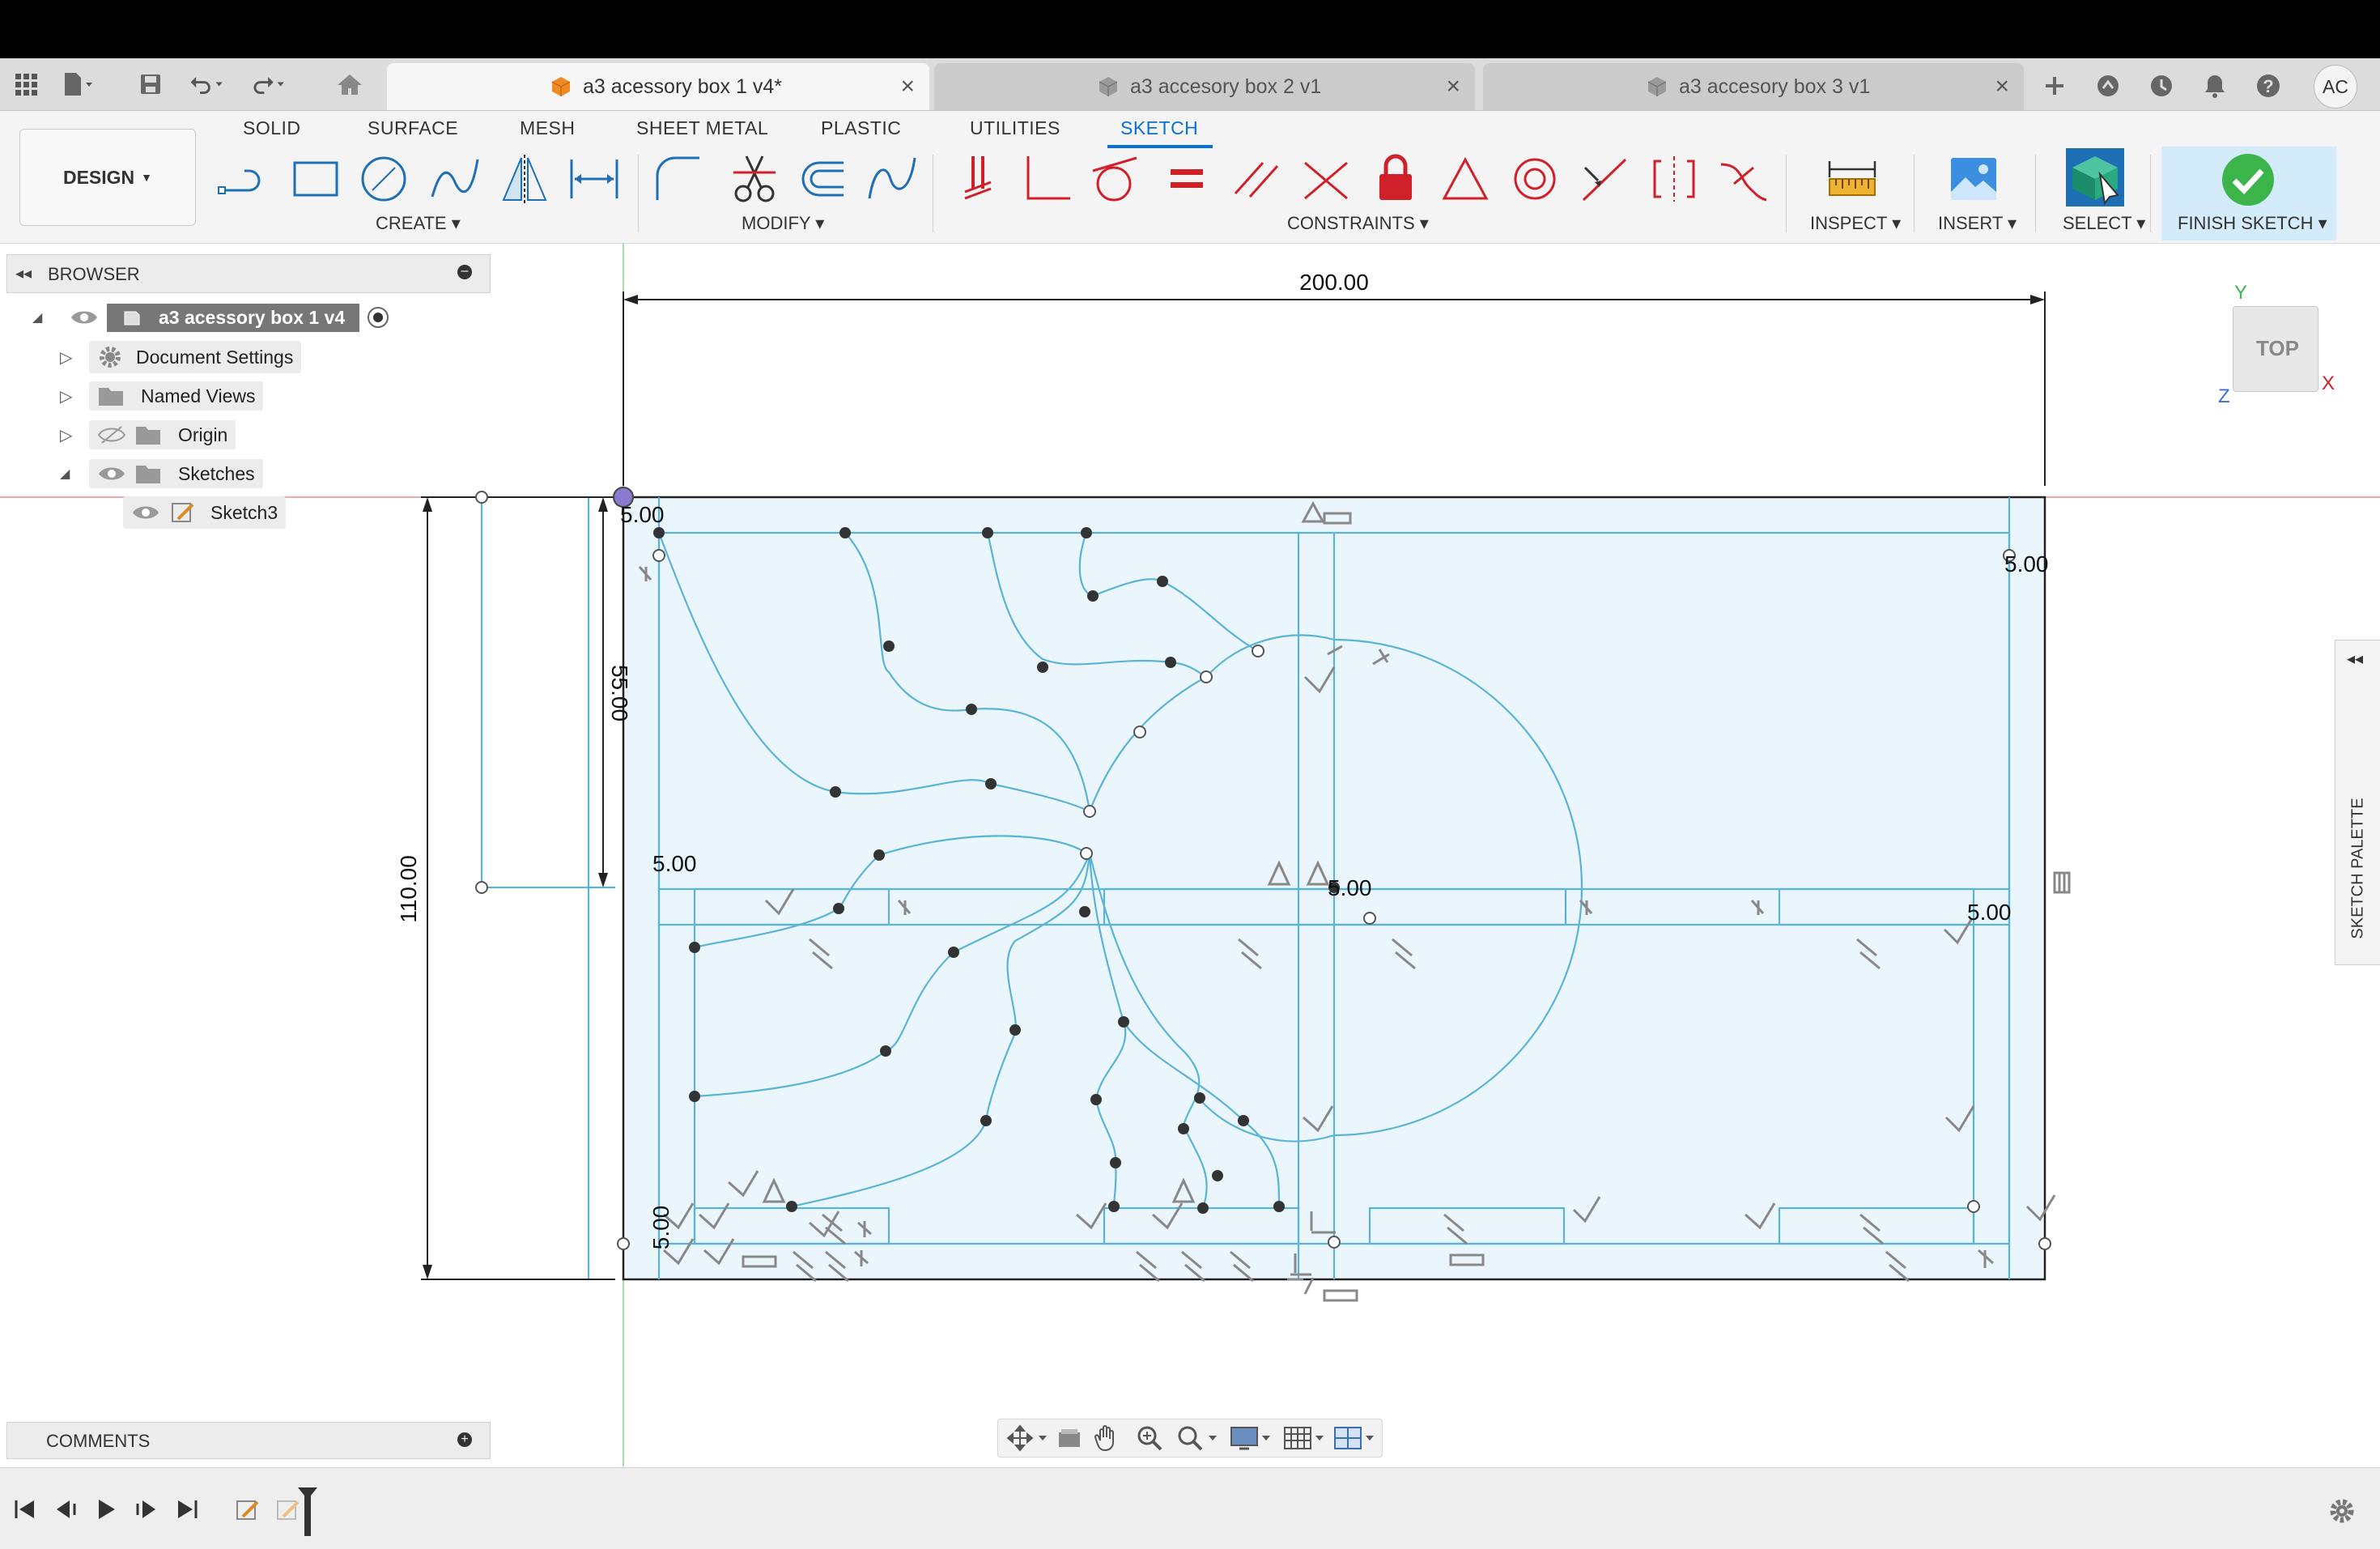  Describe the element at coordinates (1107, 1438) in the screenshot. I see `pan-hand-icon` at that location.